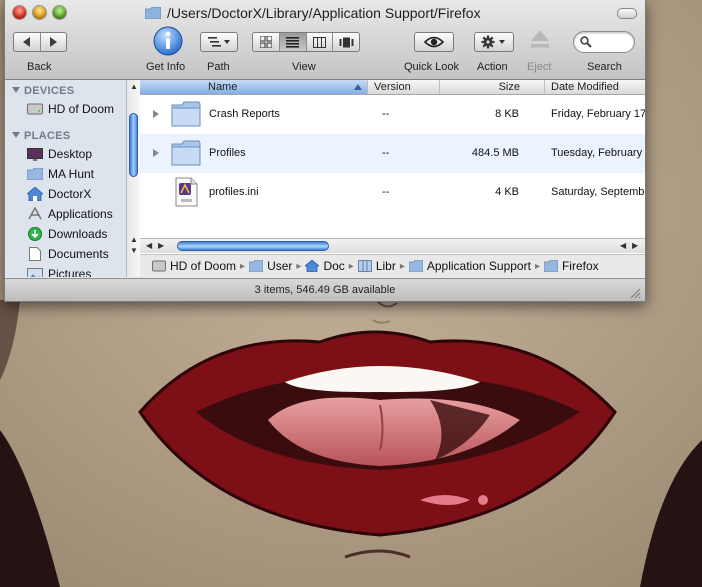 This screenshot has width=702, height=587. I want to click on sidebar-item-ma-hunt: MA Hunt, so click(60, 174).